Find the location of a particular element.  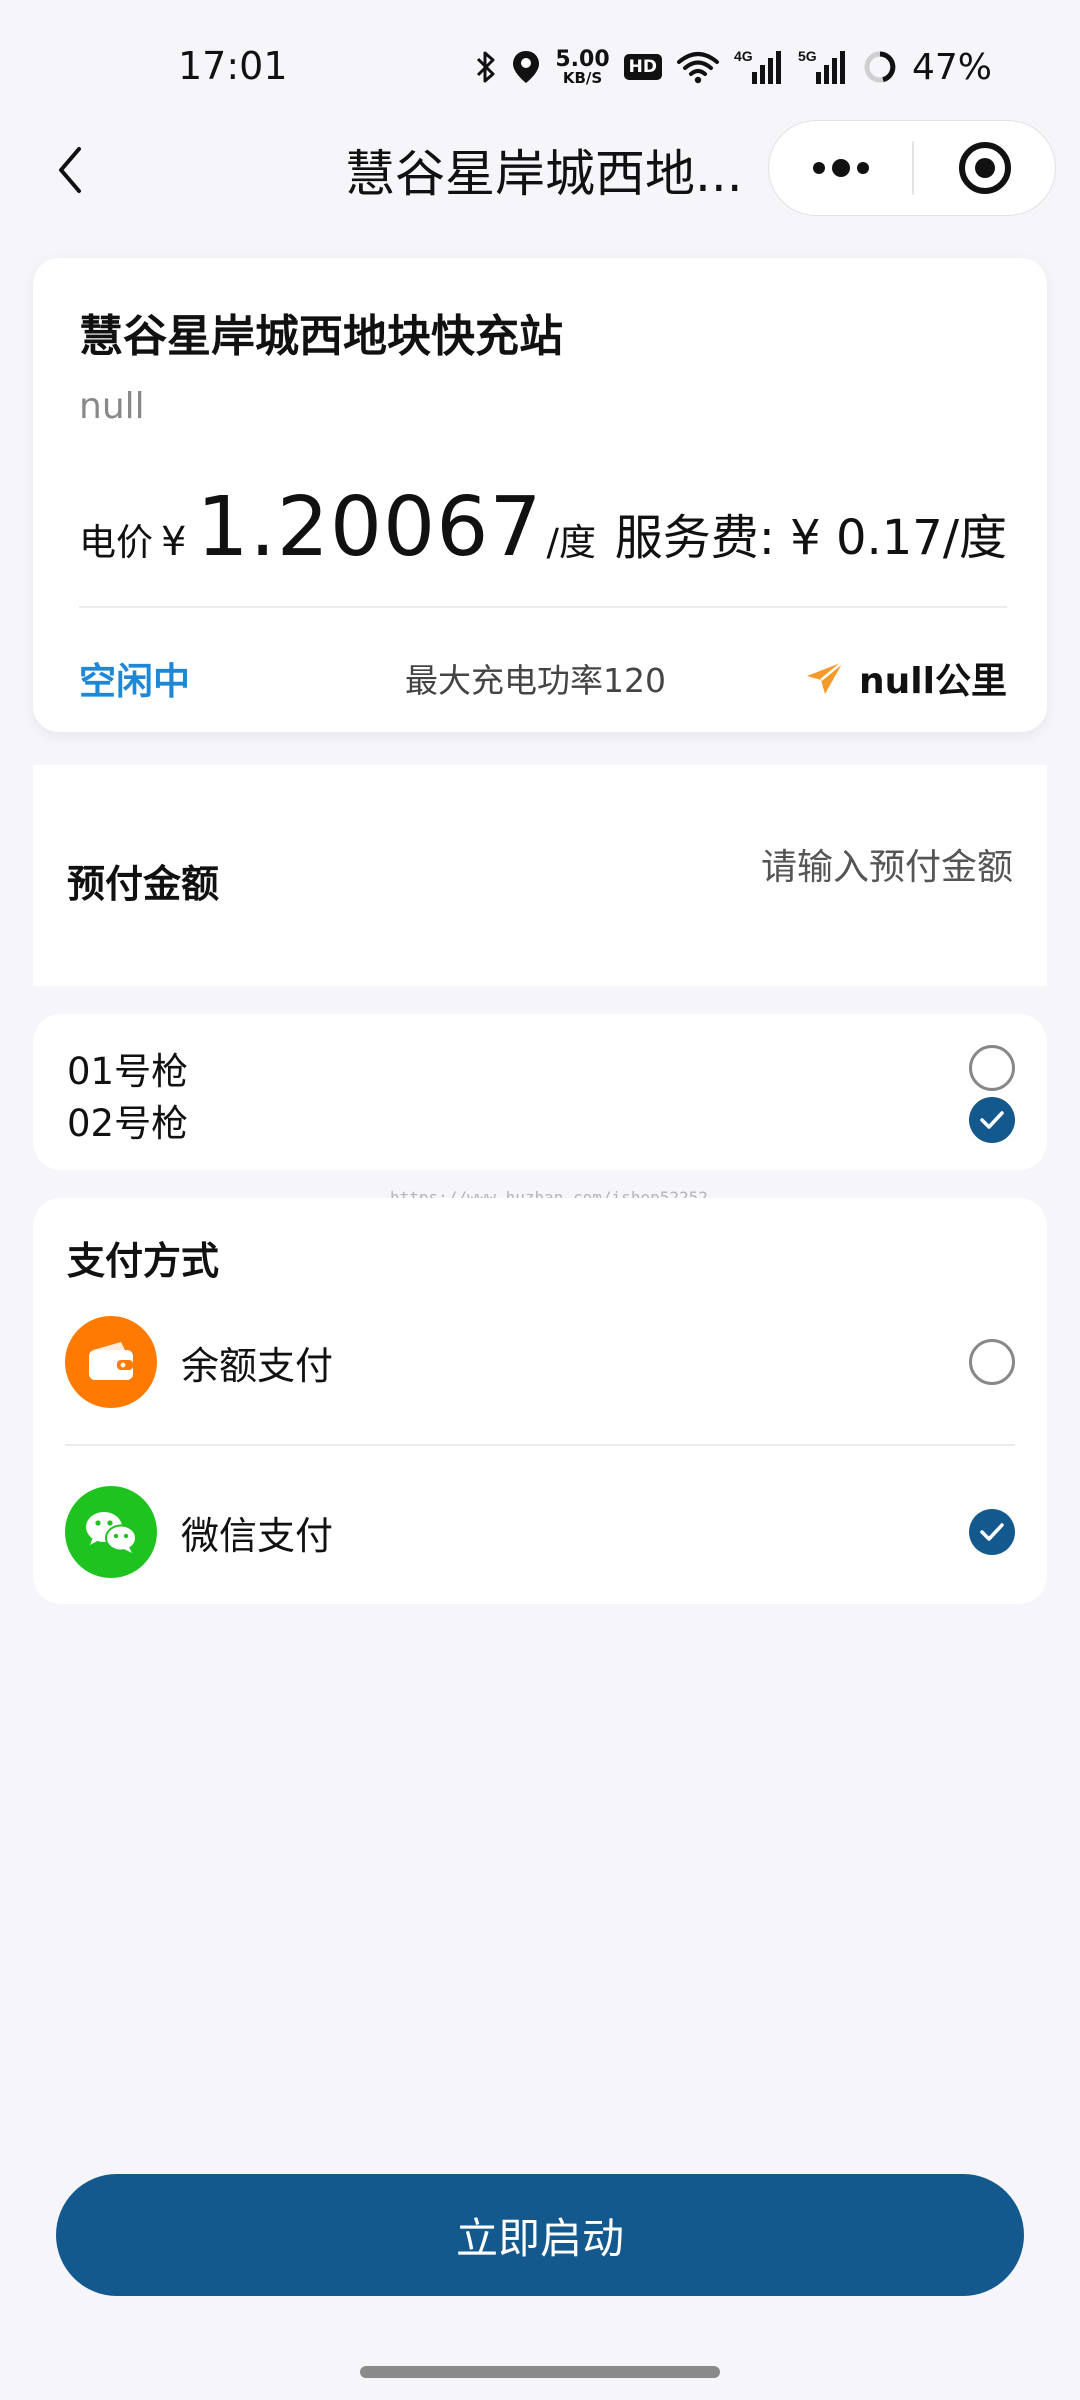

prepay-label: 预付金额 is located at coordinates (143, 884).